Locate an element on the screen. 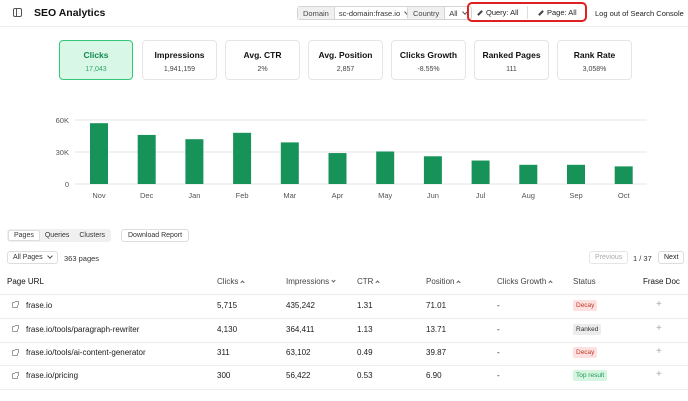 The image size is (688, 401). header-label: Frase Doc is located at coordinates (661, 281).